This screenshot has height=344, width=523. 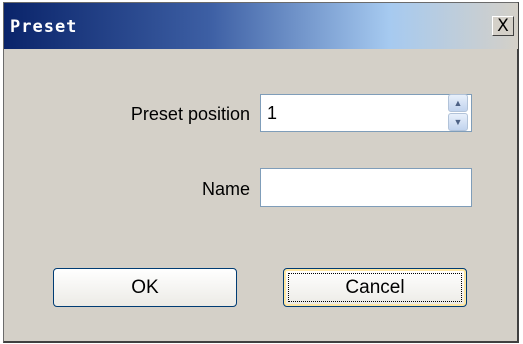 I want to click on spin-down-icon: ▼, so click(x=458, y=122).